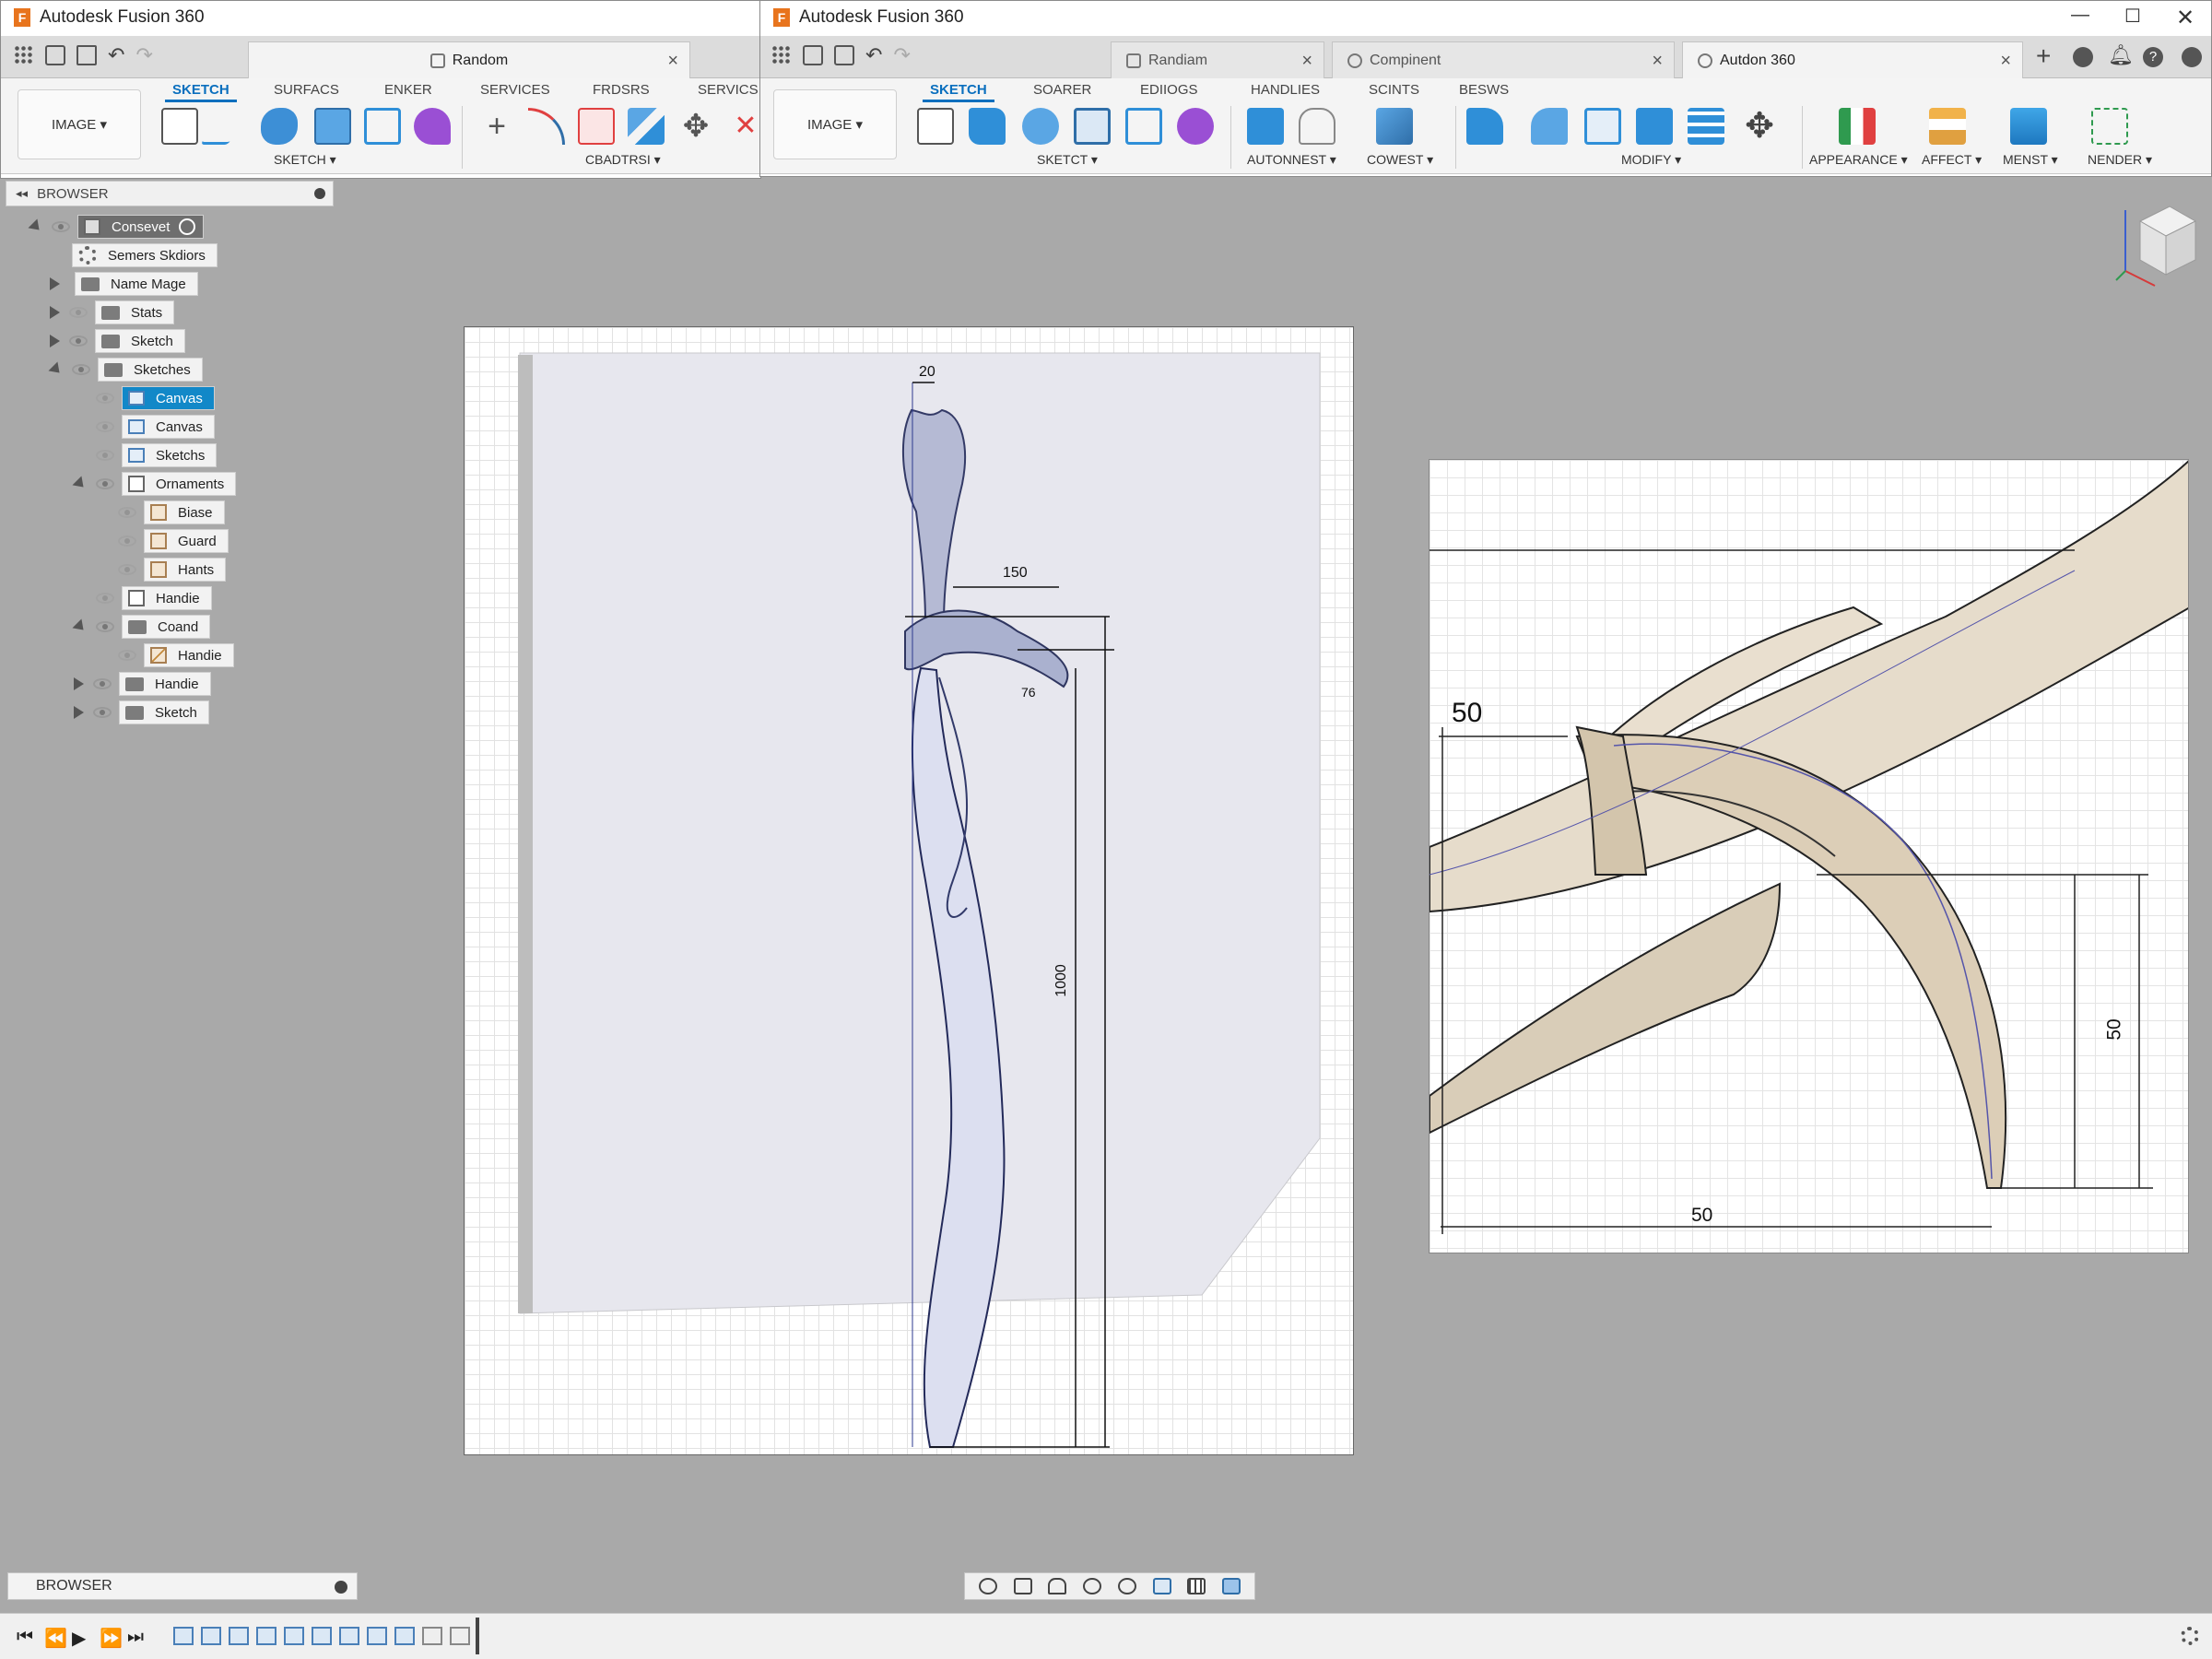 The image size is (2212, 1659). Describe the element at coordinates (469, 59) in the screenshot. I see `doc-tab-random: Random ×` at that location.